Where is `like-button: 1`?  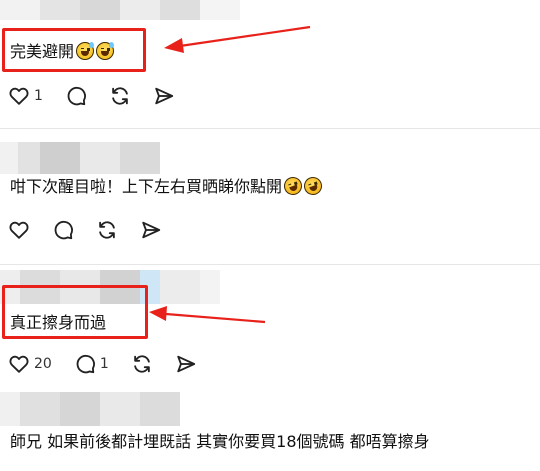
like-button: 1 is located at coordinates (25, 96).